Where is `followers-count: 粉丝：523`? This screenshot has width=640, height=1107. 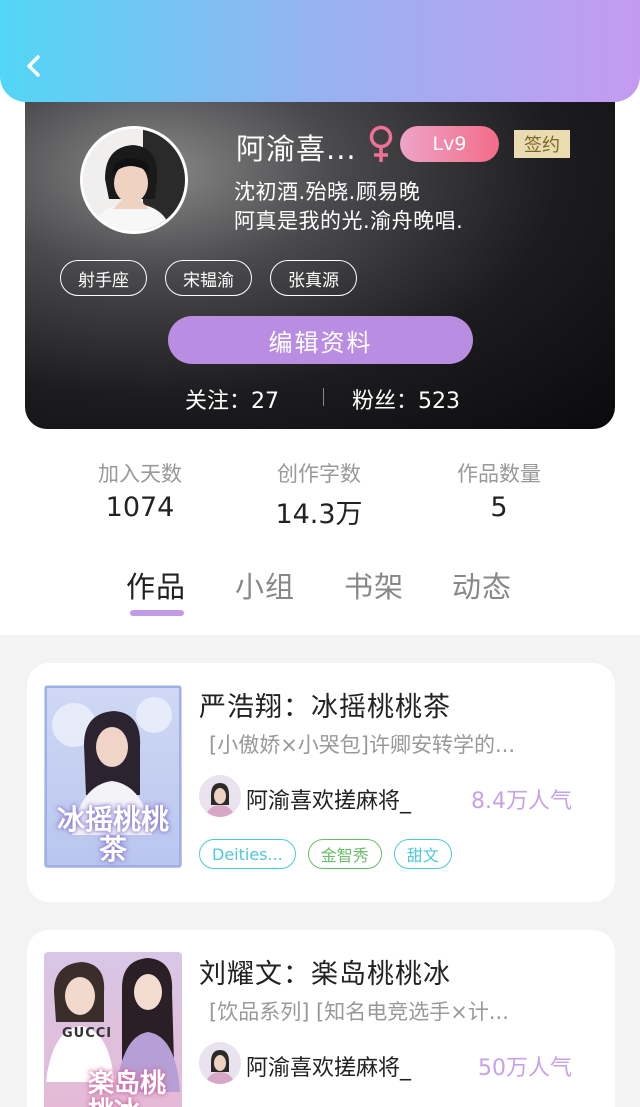
followers-count: 粉丝：523 is located at coordinates (406, 399).